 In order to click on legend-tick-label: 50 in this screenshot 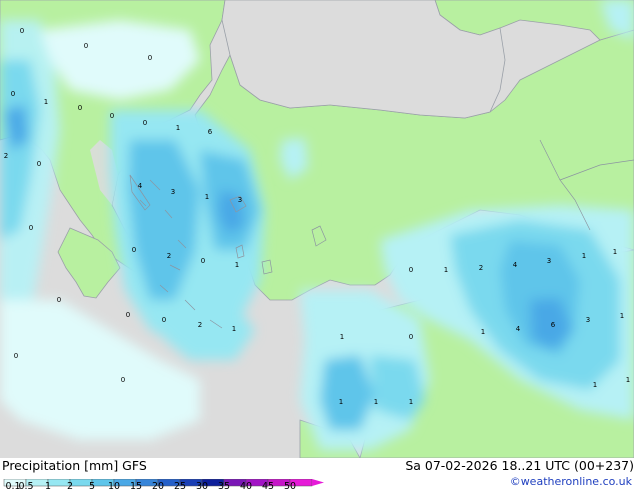, I will do `click(290, 486)`.